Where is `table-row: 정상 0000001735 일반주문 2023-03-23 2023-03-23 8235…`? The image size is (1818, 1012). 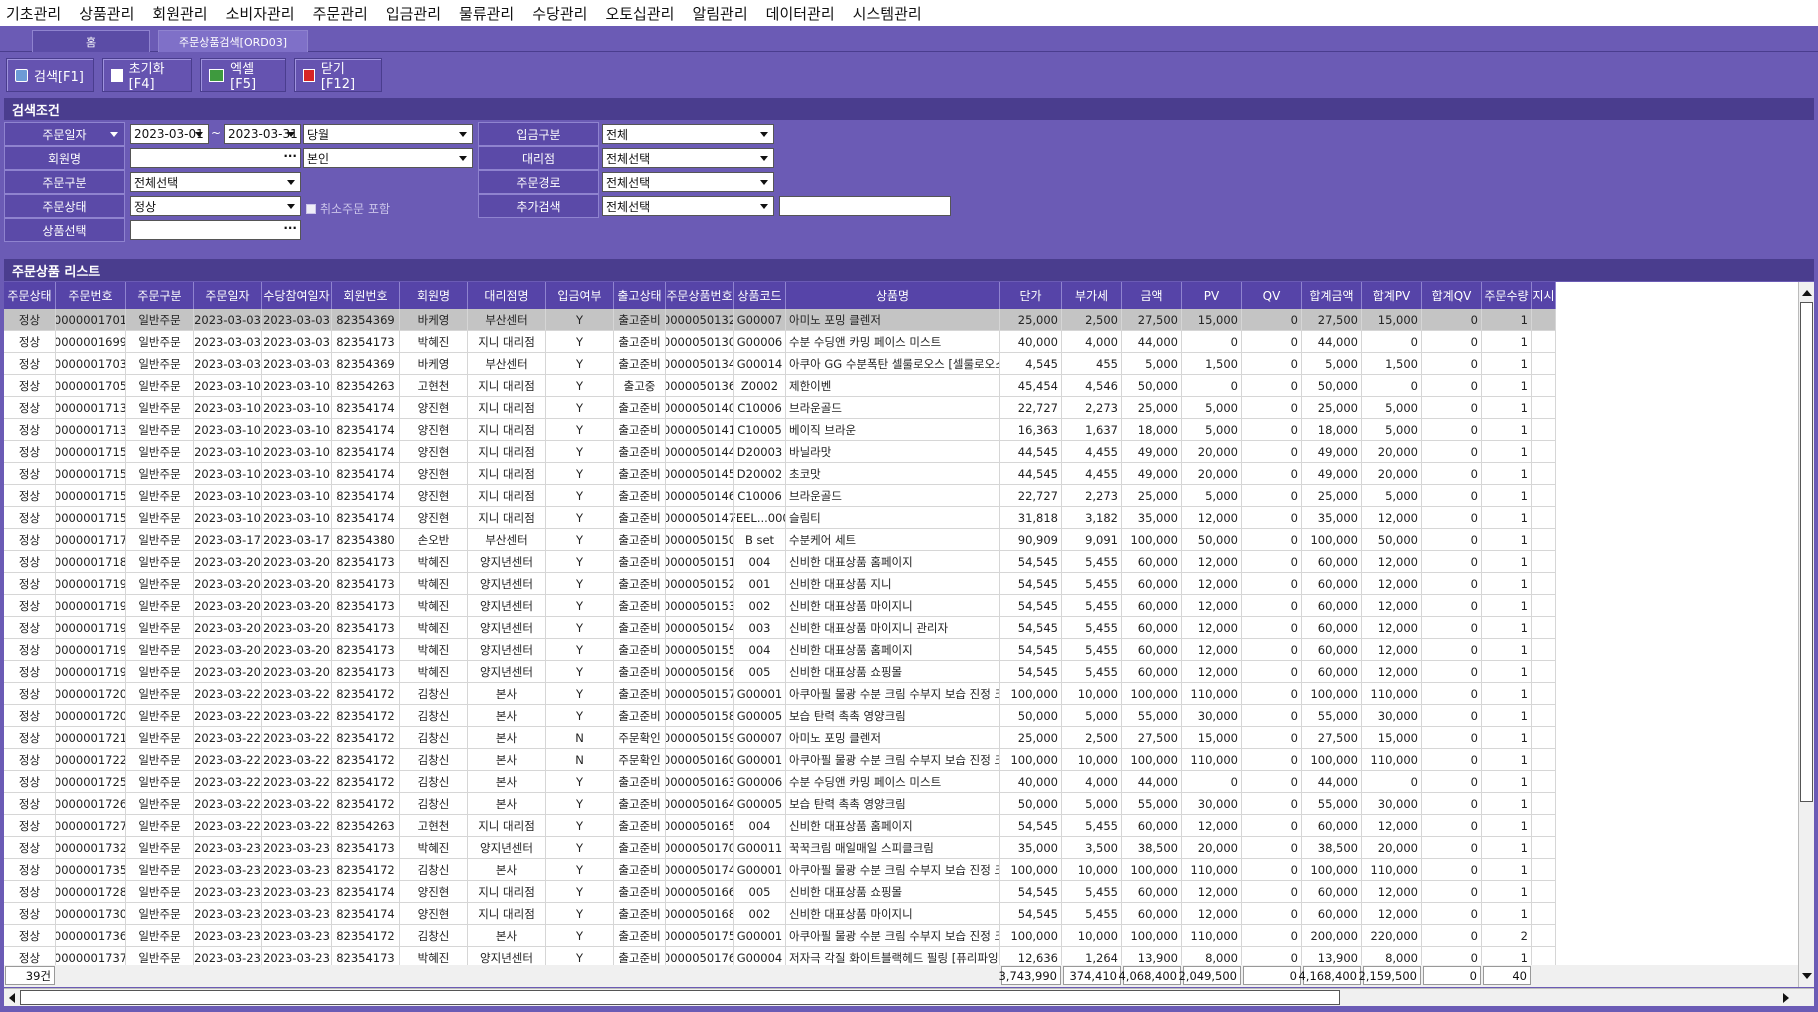
table-row: 정상 0000001735 일반주문 2023-03-23 2023-03-23 8235… is located at coordinates (780, 870).